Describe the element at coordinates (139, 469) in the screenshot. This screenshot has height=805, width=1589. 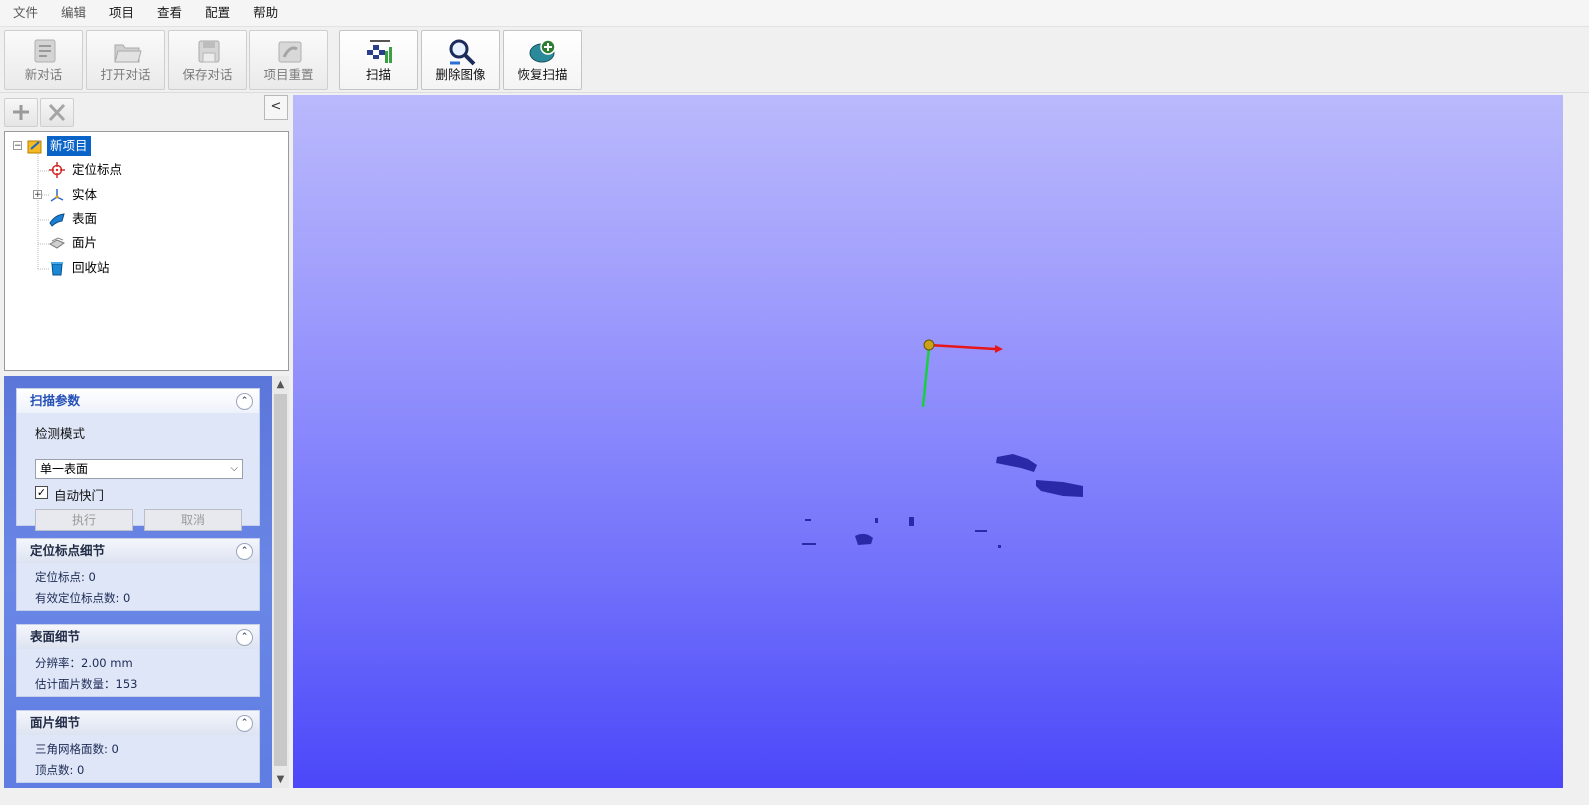
I see `detect-mode-select: 单一表面 ⌵` at that location.